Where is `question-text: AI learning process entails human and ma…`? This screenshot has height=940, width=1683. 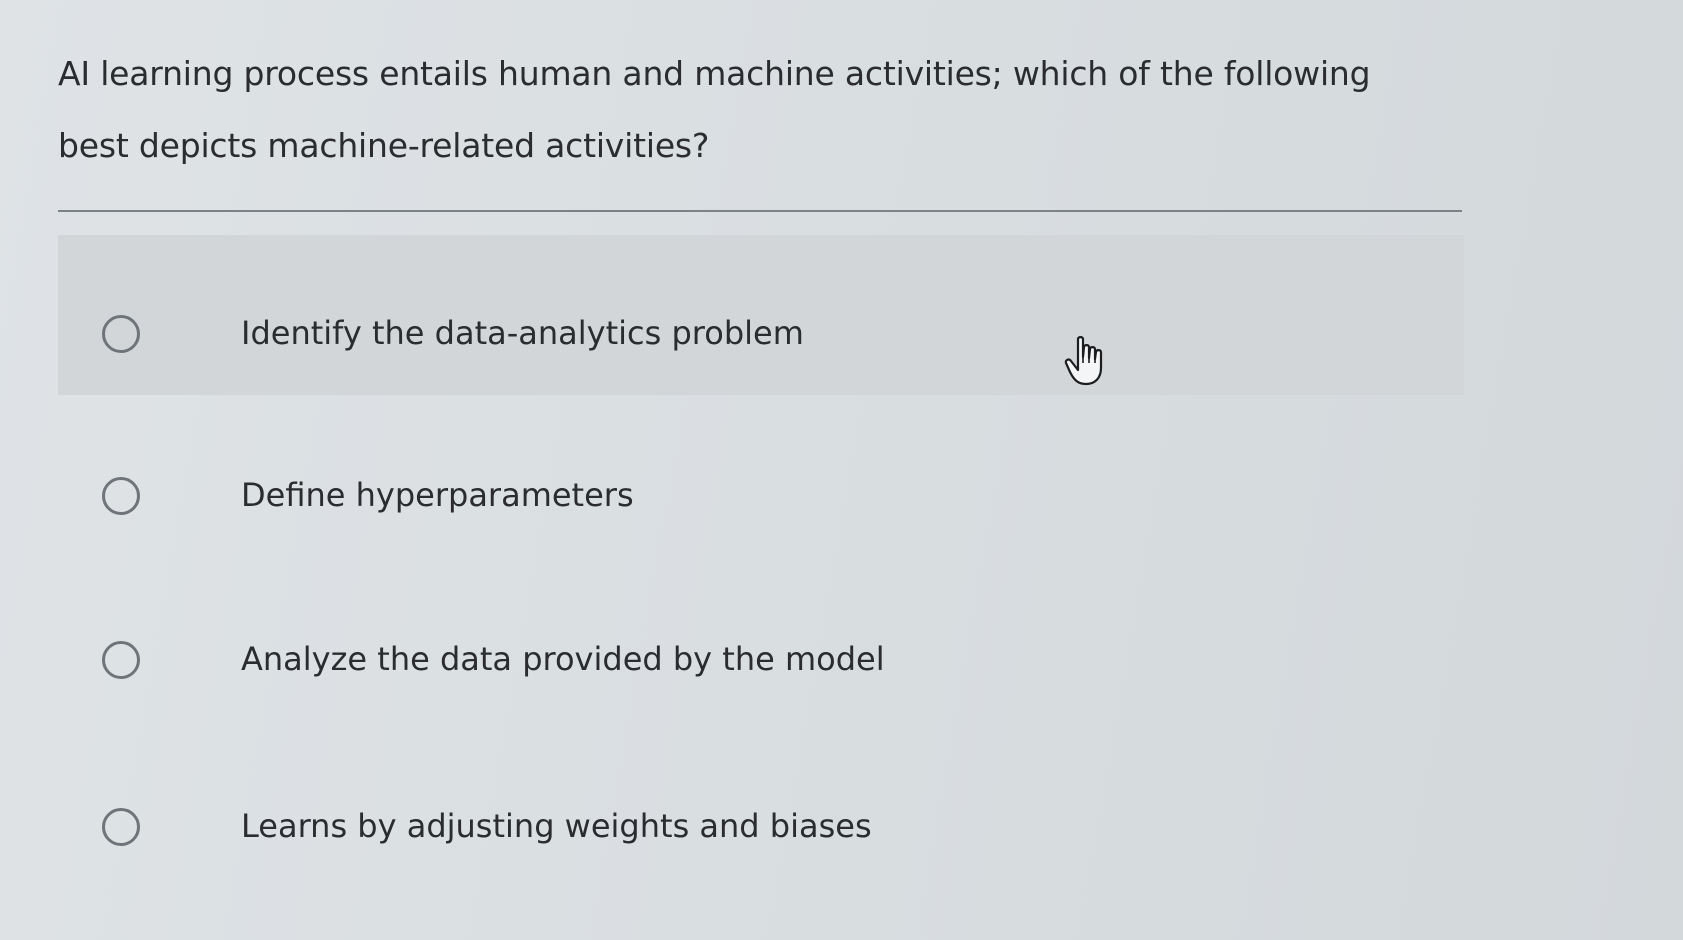 question-text: AI learning process entails human and ma… is located at coordinates (714, 109).